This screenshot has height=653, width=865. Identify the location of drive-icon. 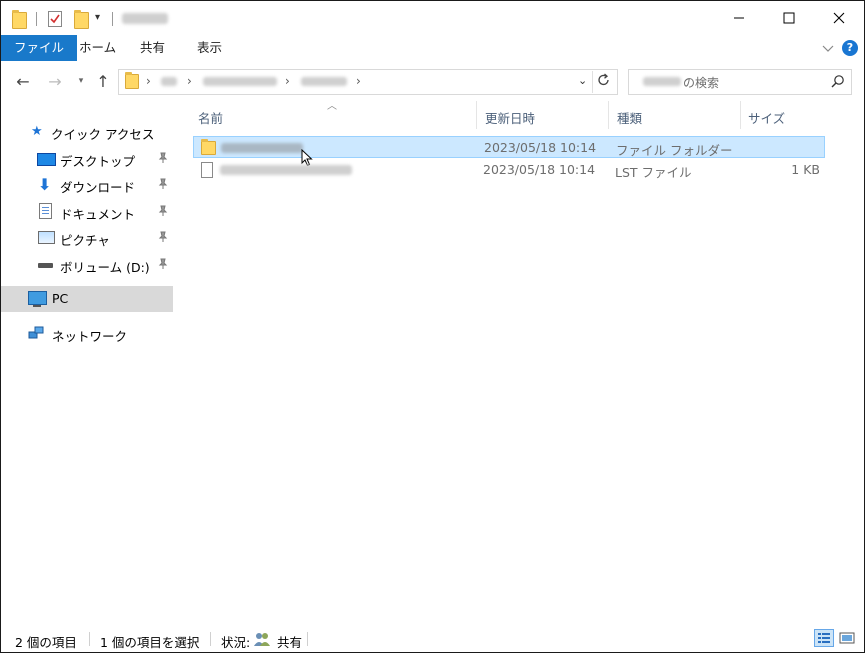
(45, 265).